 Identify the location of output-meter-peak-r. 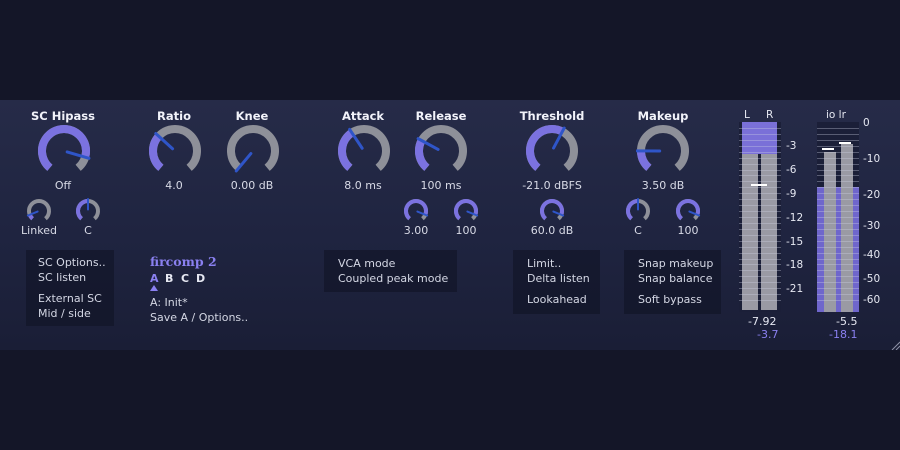
(845, 143).